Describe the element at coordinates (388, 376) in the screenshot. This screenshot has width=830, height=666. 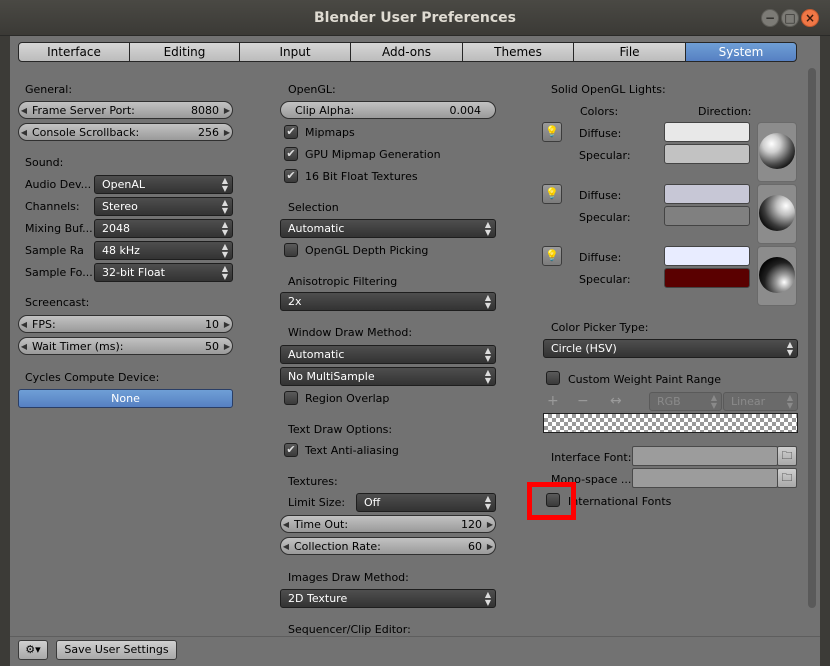
I see `multisample-dropdown: No MultiSample ▲ ▼` at that location.